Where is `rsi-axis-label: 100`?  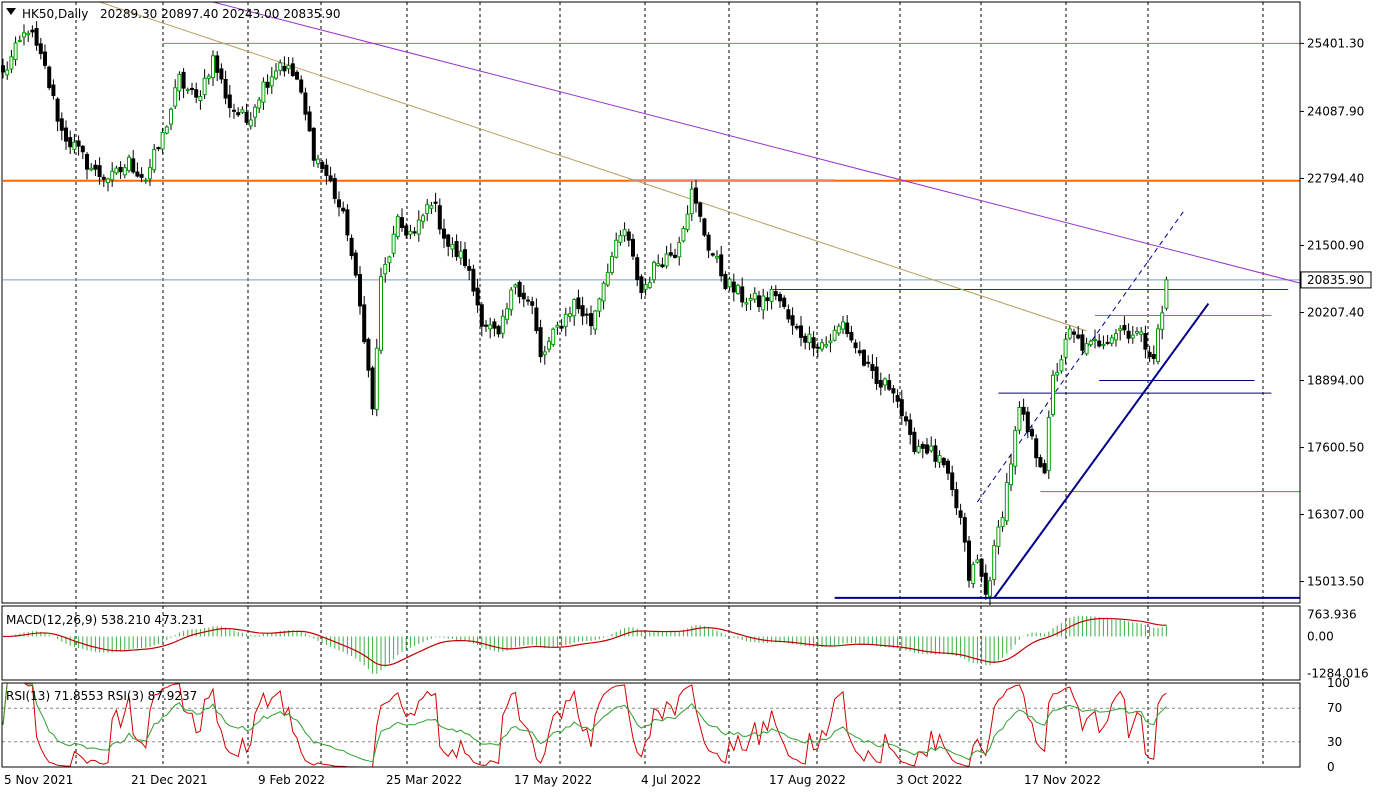
rsi-axis-label: 100 is located at coordinates (1338, 683).